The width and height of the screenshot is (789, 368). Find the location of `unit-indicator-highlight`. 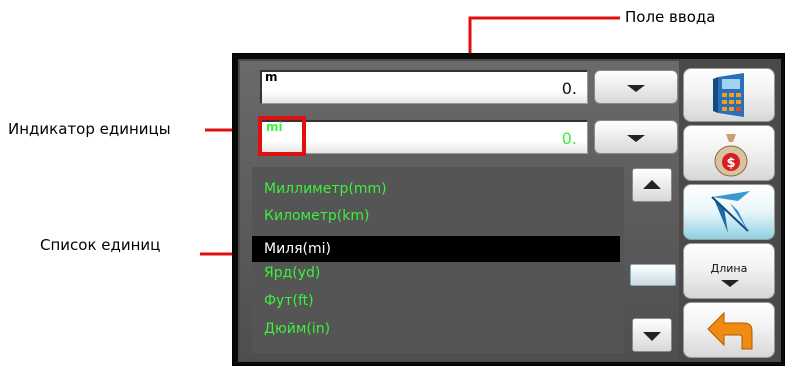

unit-indicator-highlight is located at coordinates (282, 136).